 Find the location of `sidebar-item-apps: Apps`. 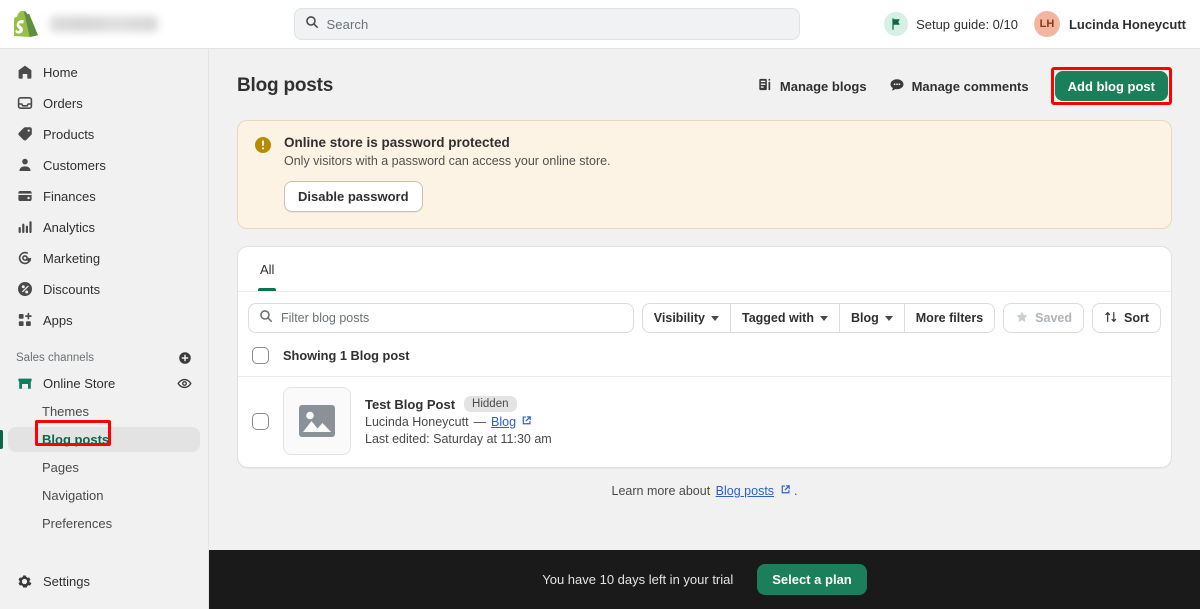

sidebar-item-apps: Apps is located at coordinates (104, 320).